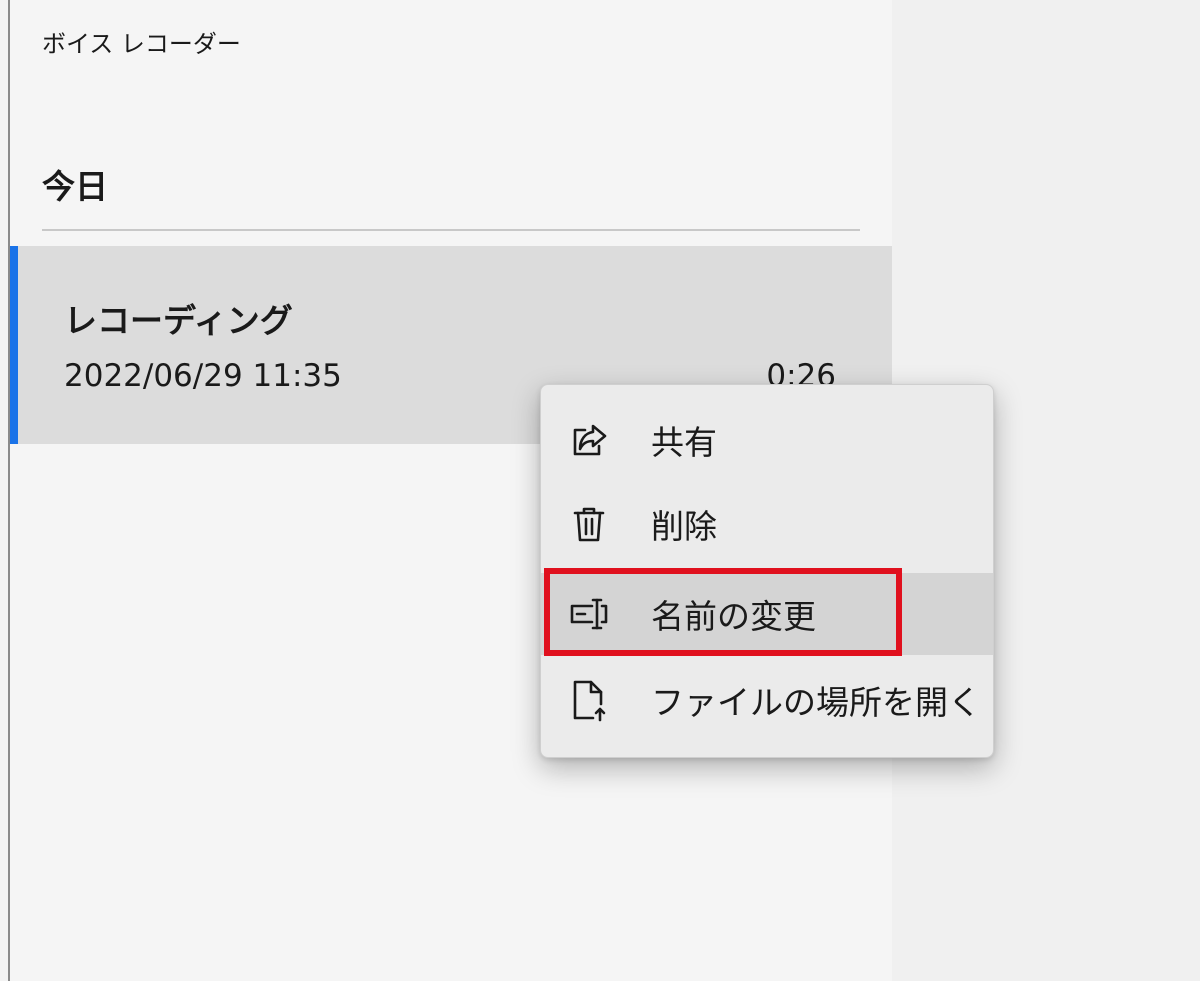  Describe the element at coordinates (816, 702) in the screenshot. I see `menu-item-label: ファイルの場所を開く` at that location.